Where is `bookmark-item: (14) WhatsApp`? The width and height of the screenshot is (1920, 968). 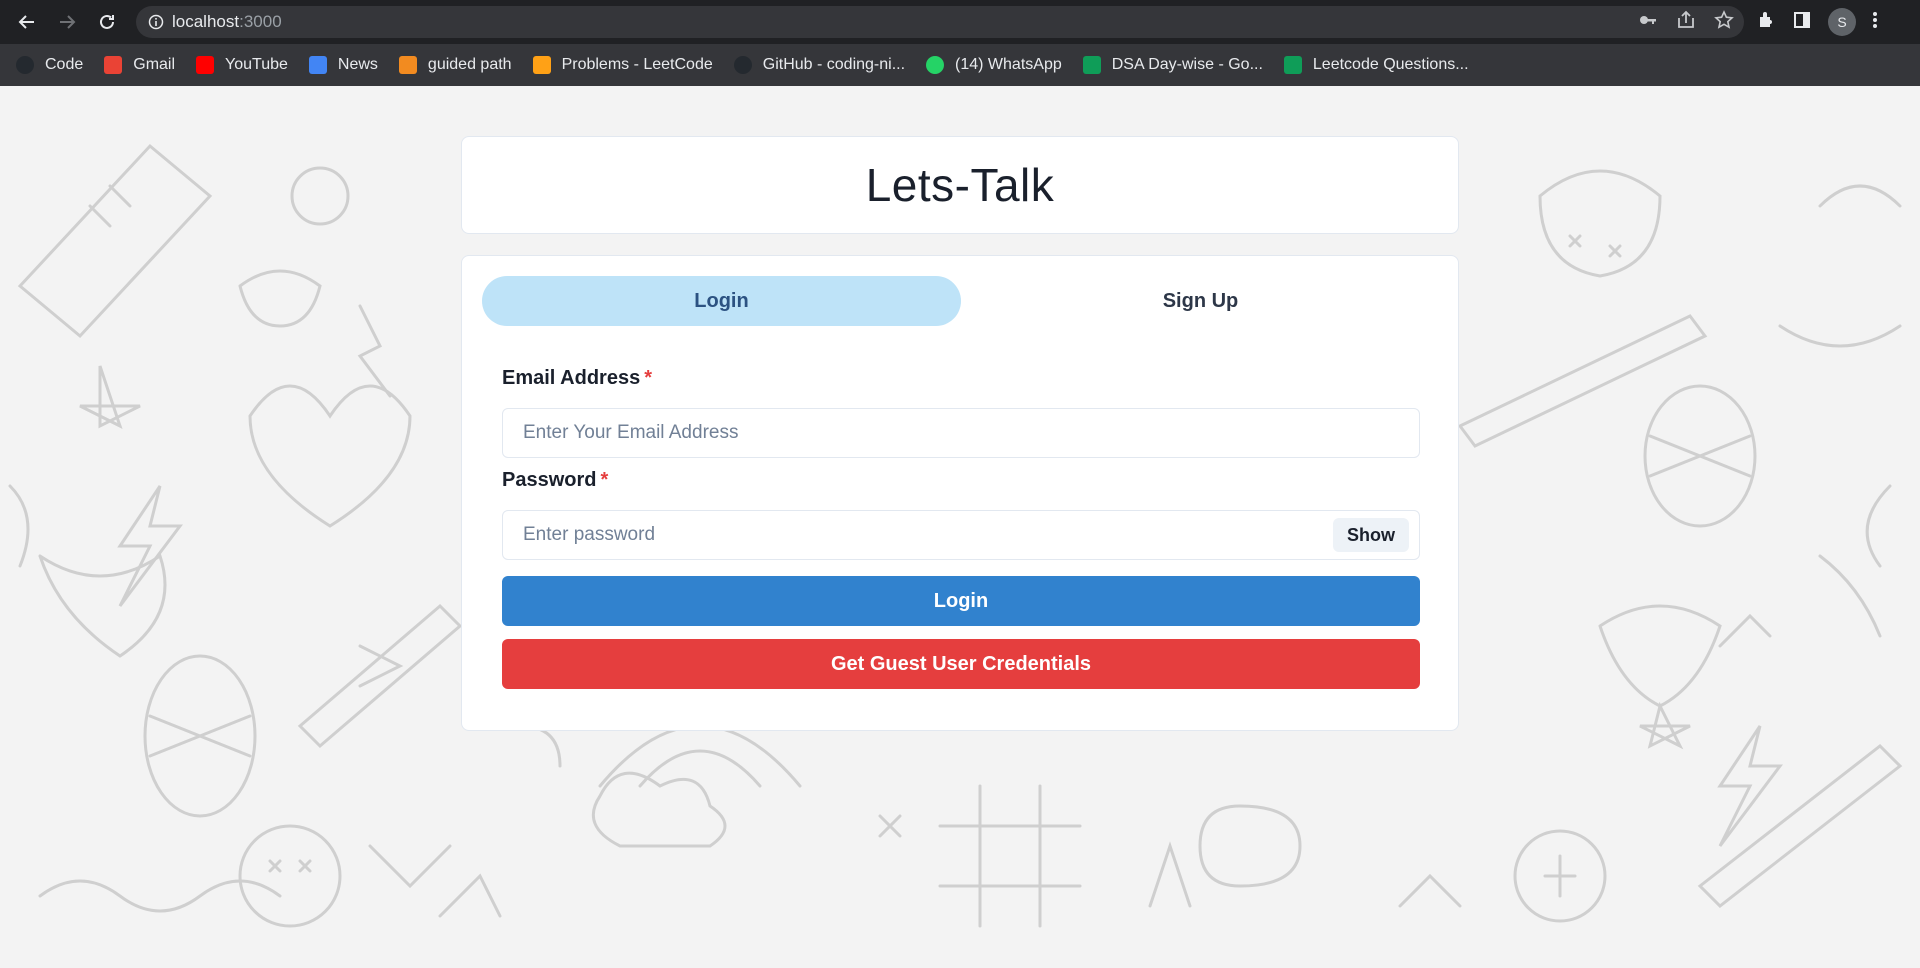 bookmark-item: (14) WhatsApp is located at coordinates (994, 65).